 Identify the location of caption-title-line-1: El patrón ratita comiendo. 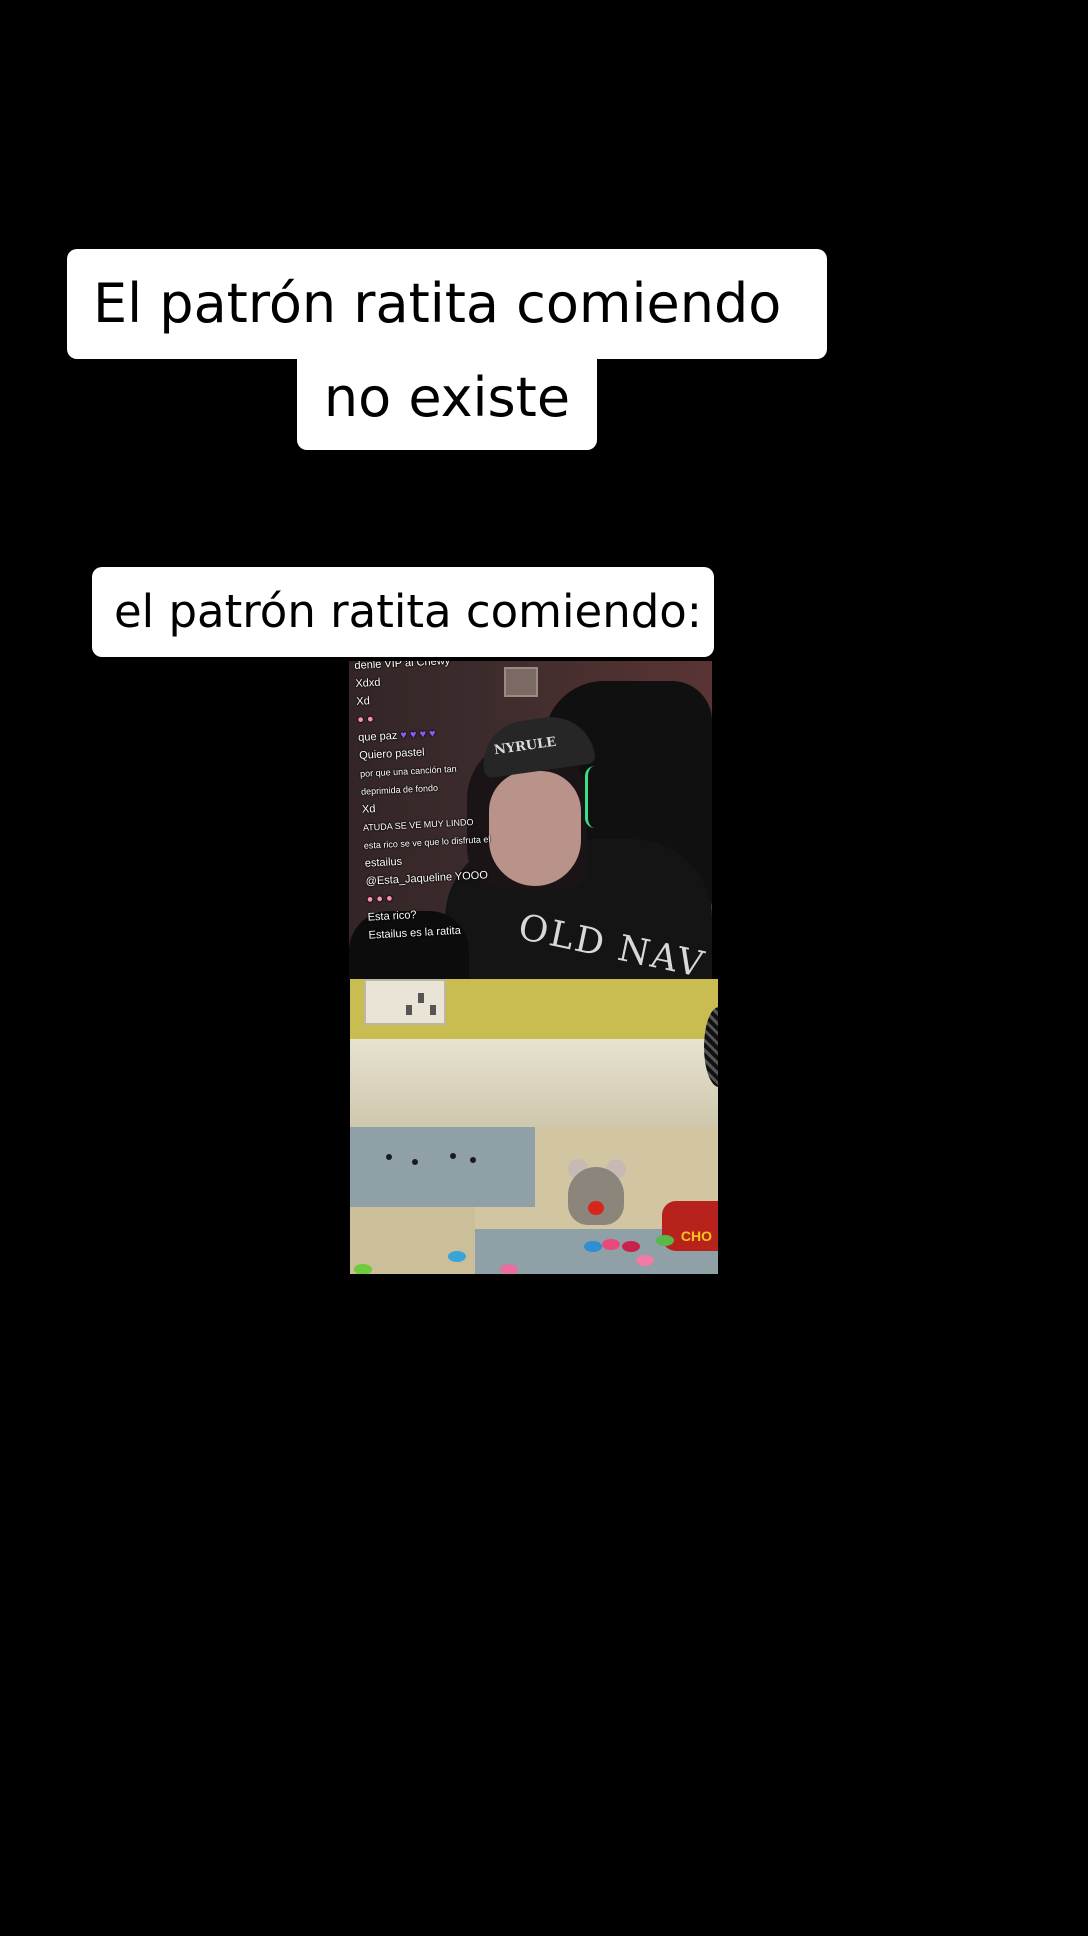
(447, 304).